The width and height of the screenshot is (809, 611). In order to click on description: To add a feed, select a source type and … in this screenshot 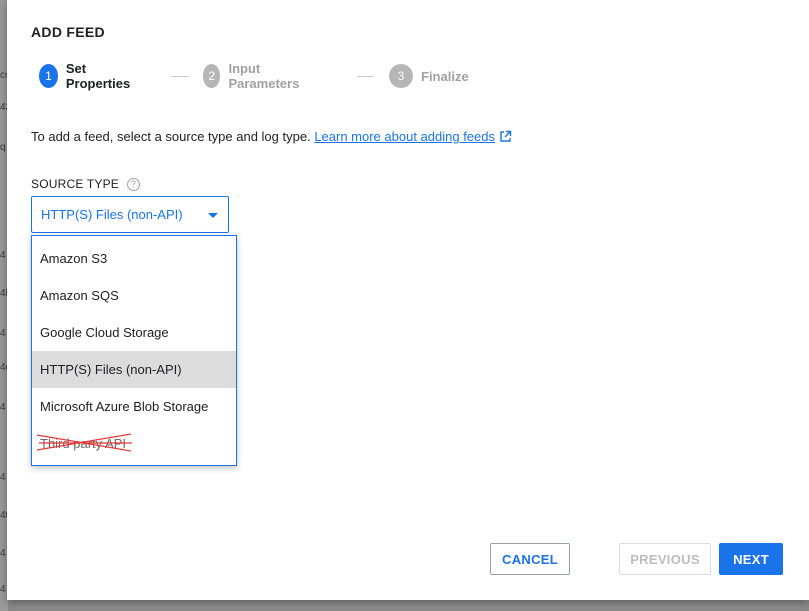, I will do `click(171, 136)`.